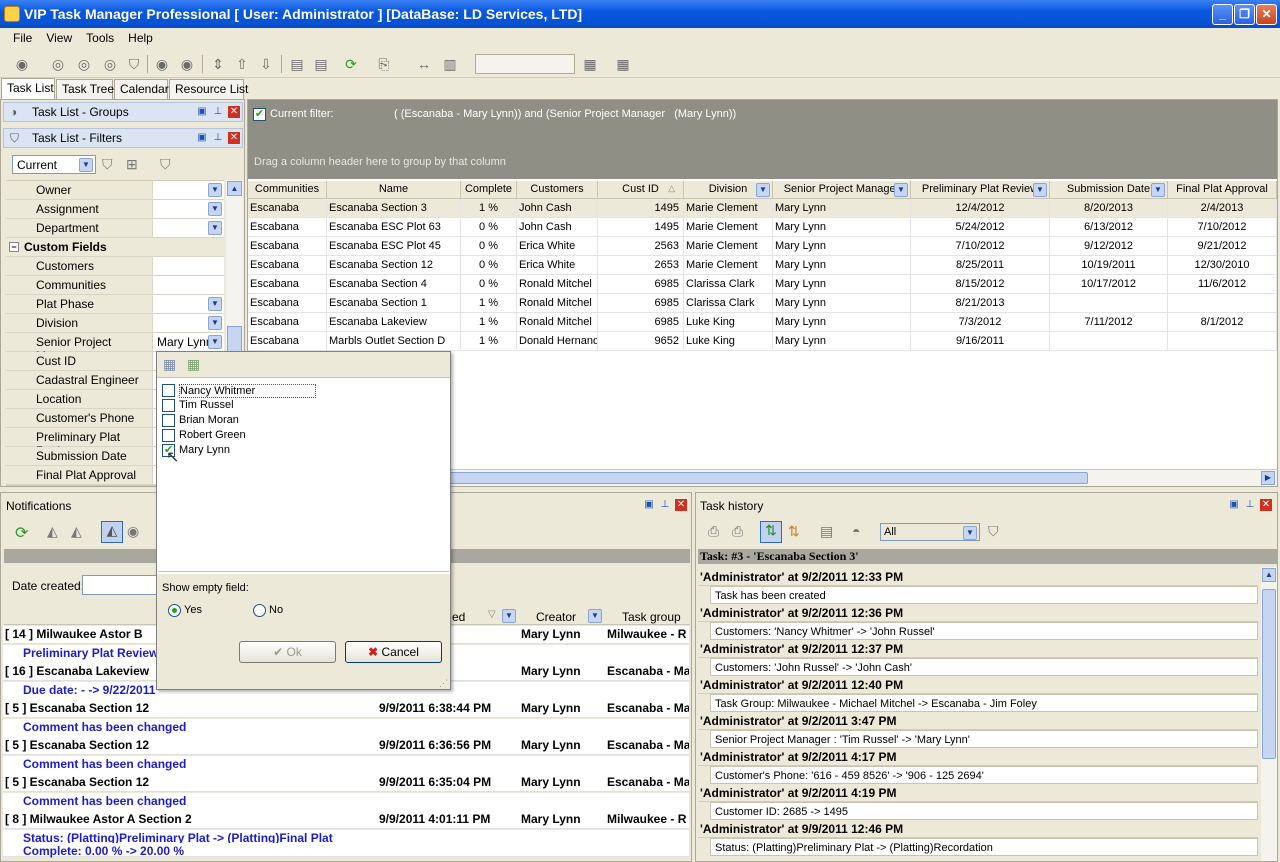 This screenshot has height=862, width=1280. Describe the element at coordinates (713, 531) in the screenshot. I see `print-icon: ⎙` at that location.